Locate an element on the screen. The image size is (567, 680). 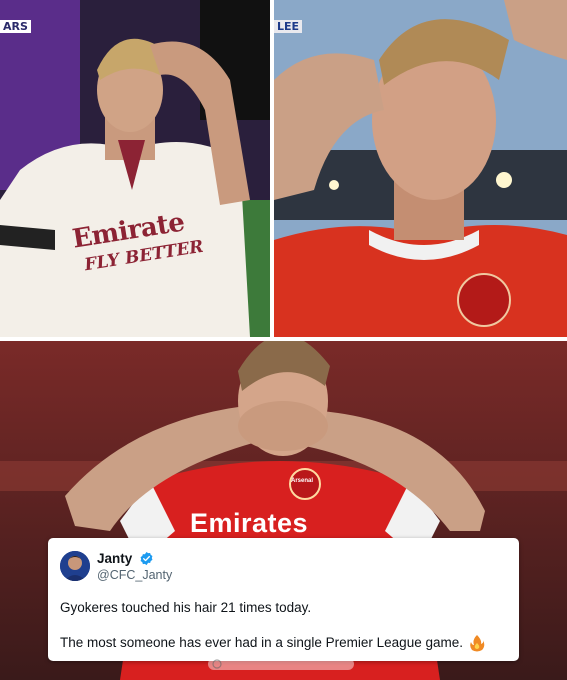
verified-badge-icon is located at coordinates (146, 558).